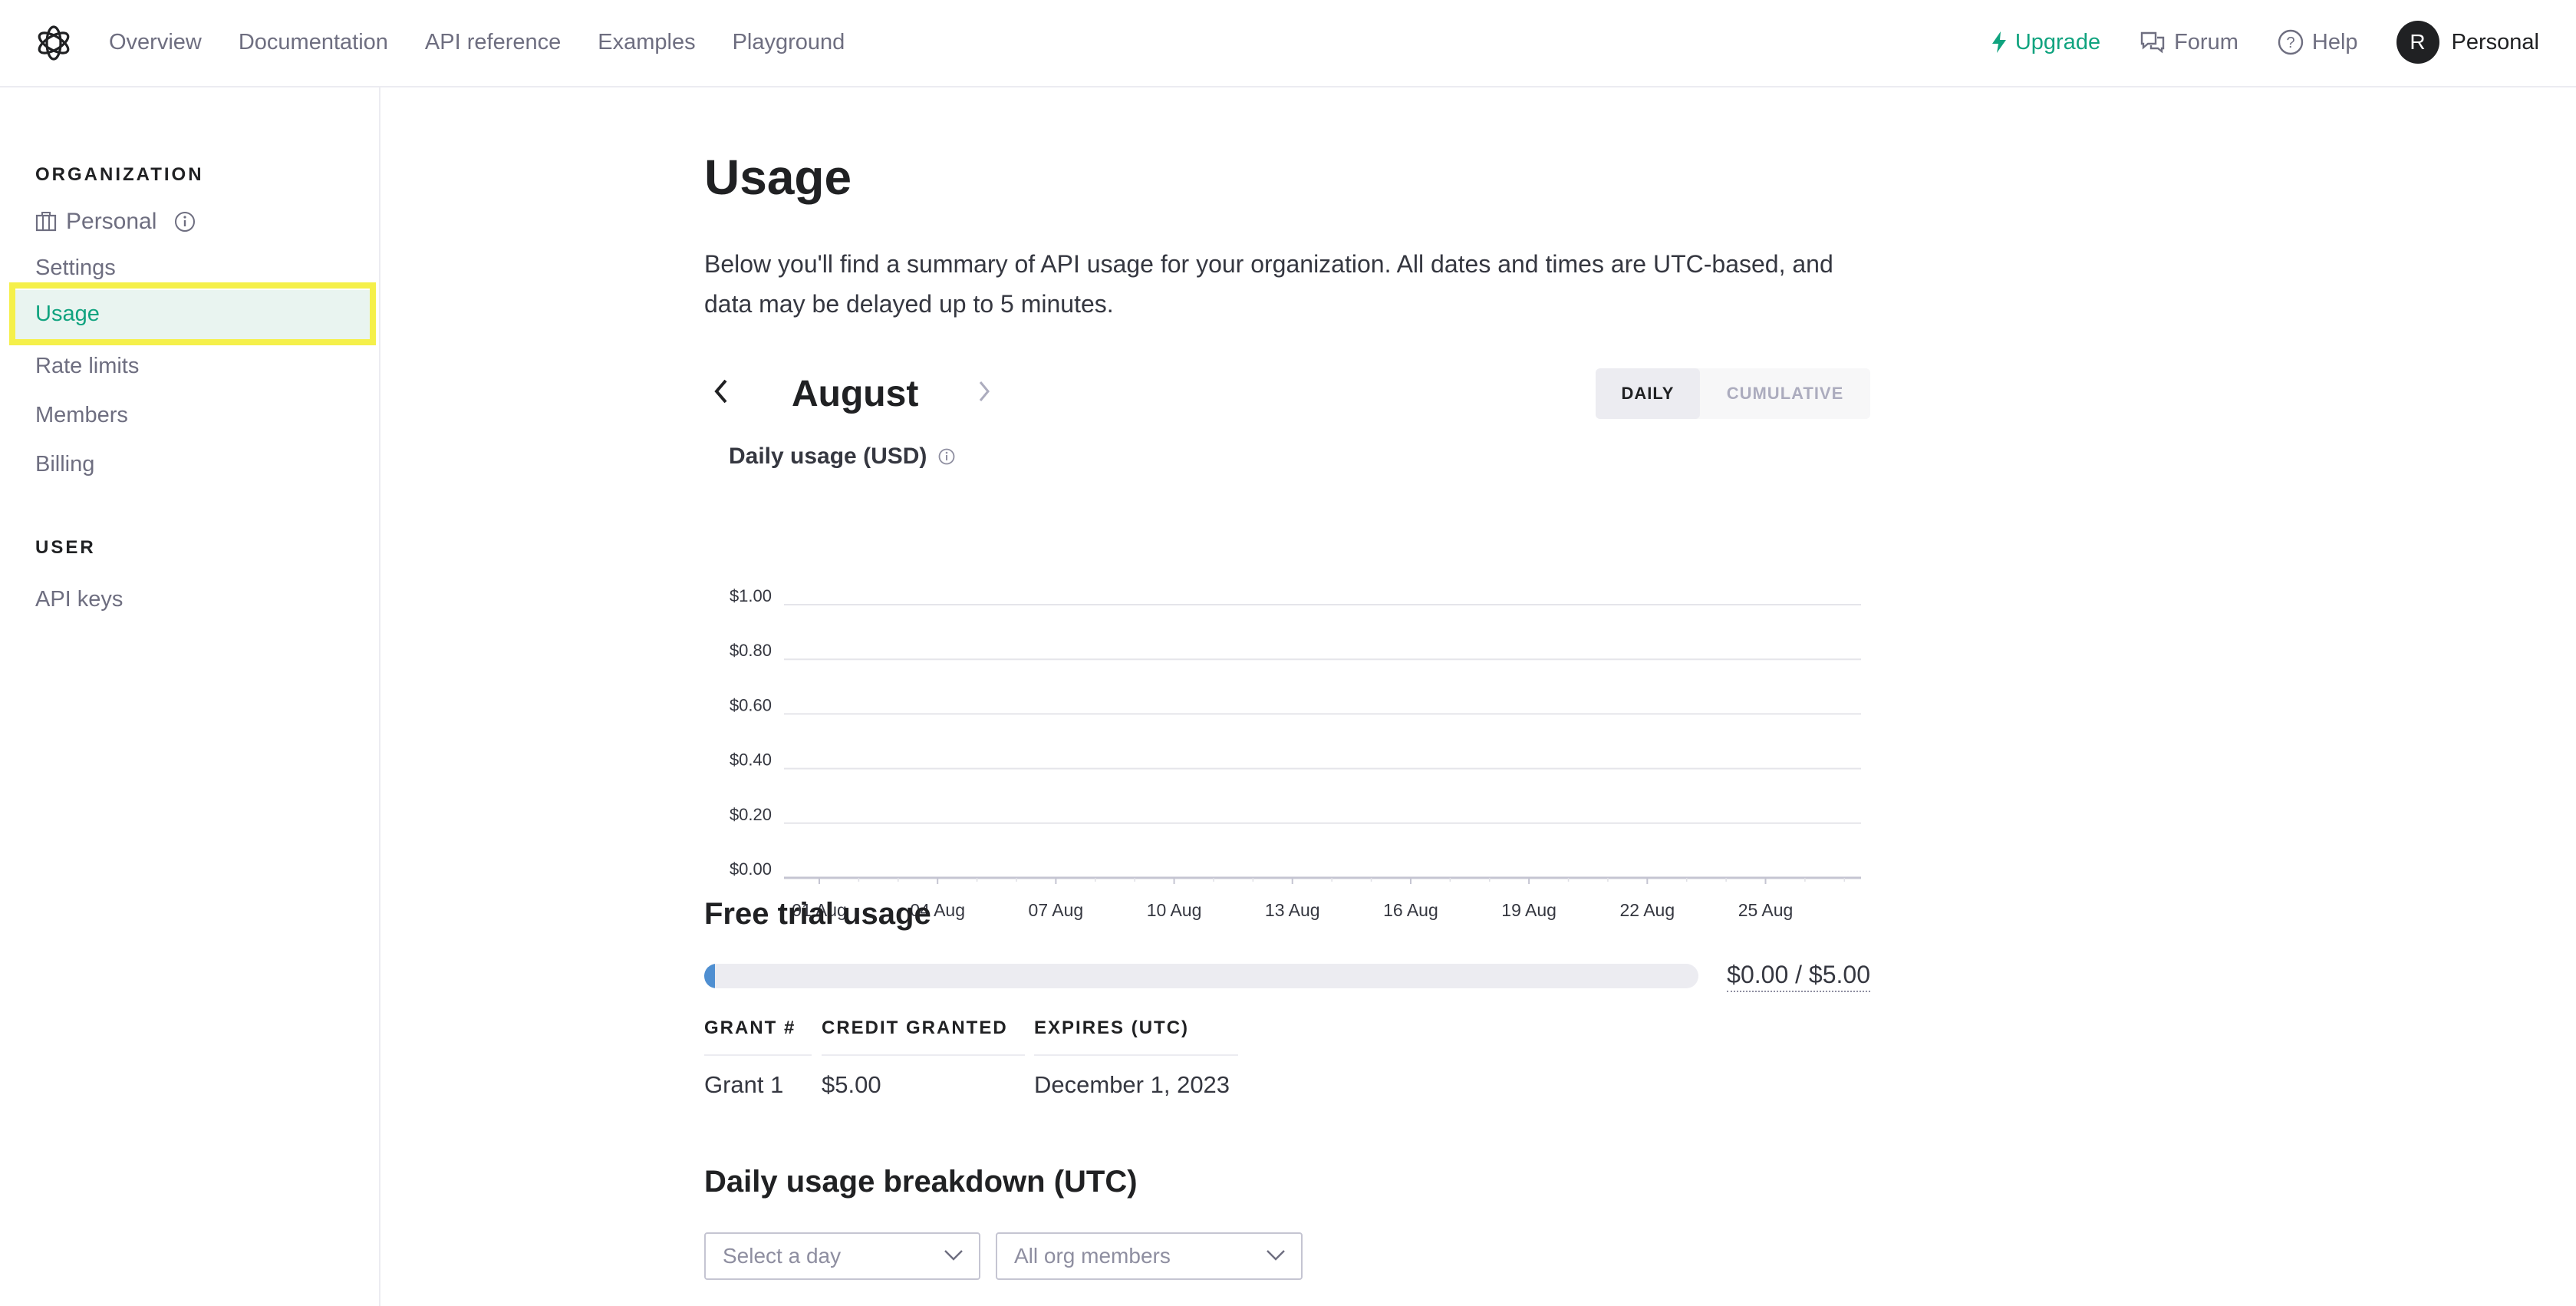 The image size is (2576, 1306). What do you see at coordinates (81, 415) in the screenshot?
I see `sidebar-item-members: Members` at bounding box center [81, 415].